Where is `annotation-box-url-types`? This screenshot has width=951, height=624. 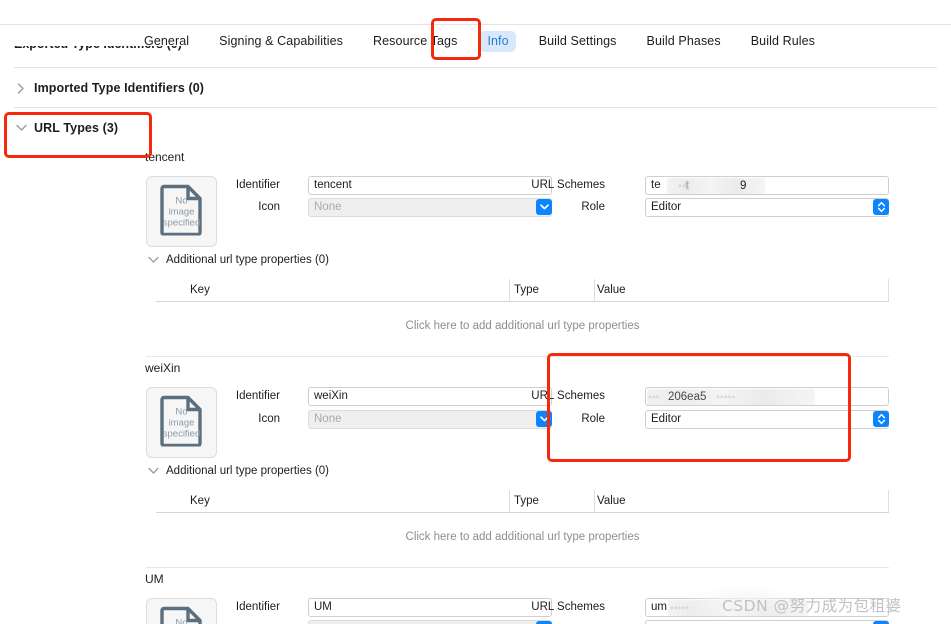
annotation-box-url-types is located at coordinates (78, 135).